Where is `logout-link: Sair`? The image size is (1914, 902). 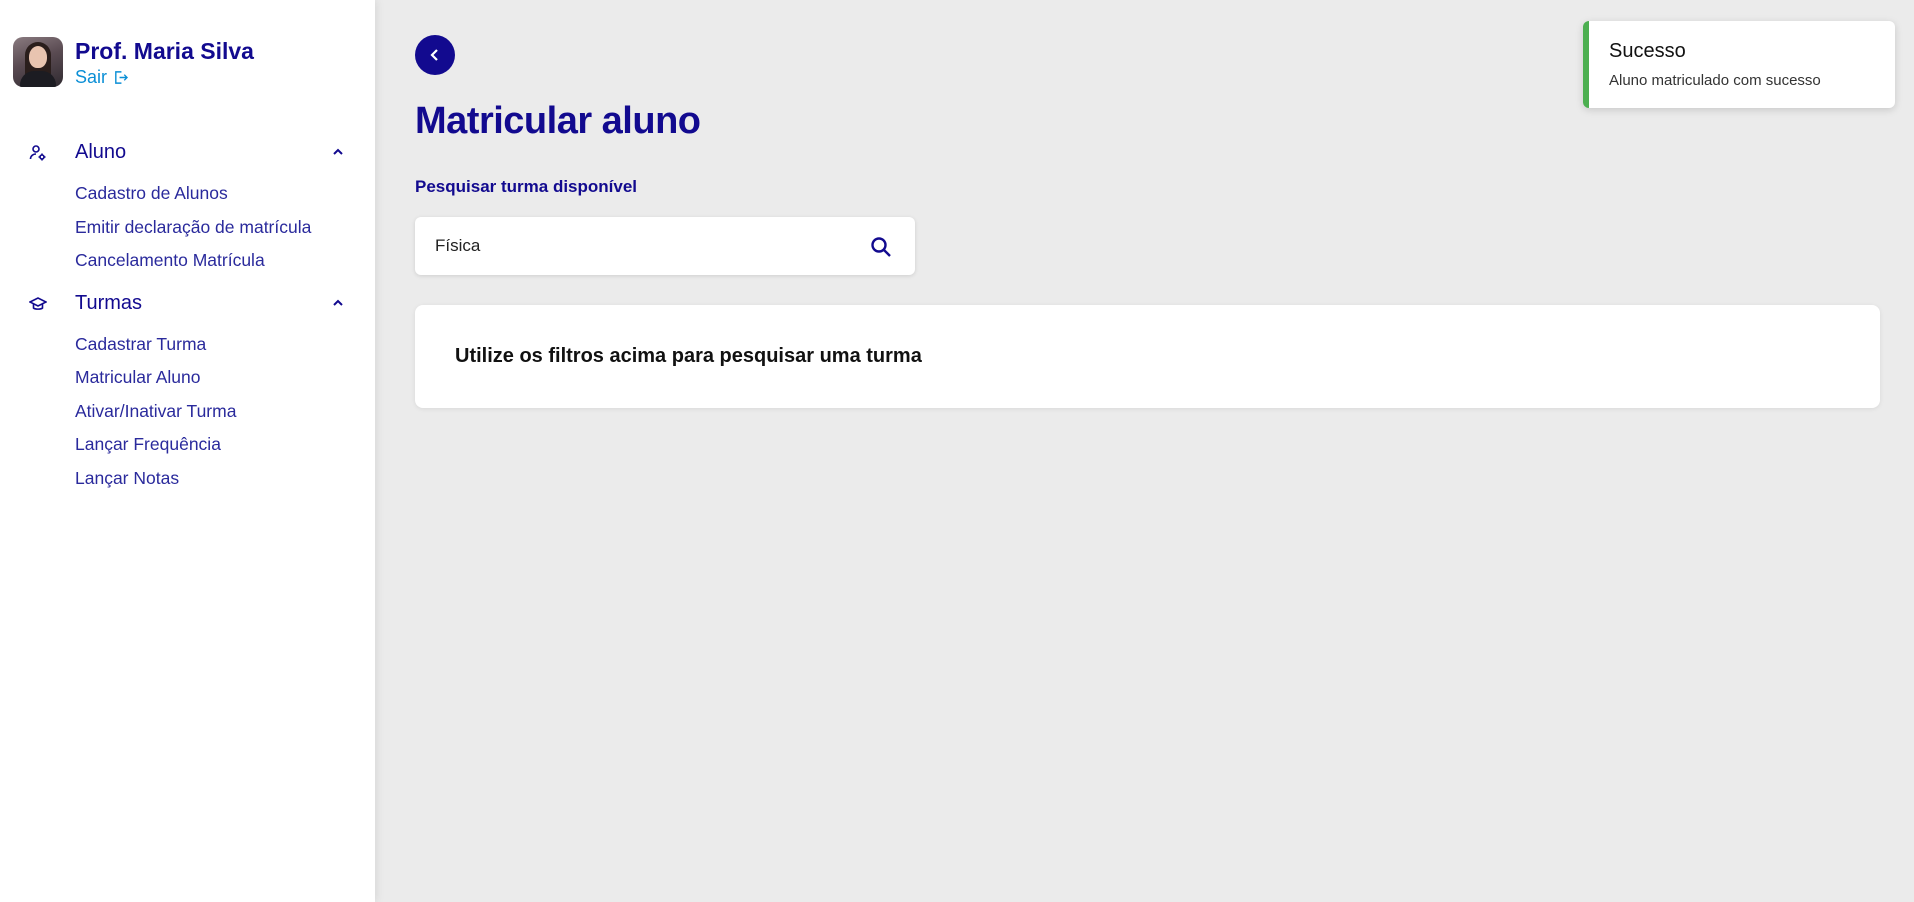
logout-link: Sair is located at coordinates (164, 77).